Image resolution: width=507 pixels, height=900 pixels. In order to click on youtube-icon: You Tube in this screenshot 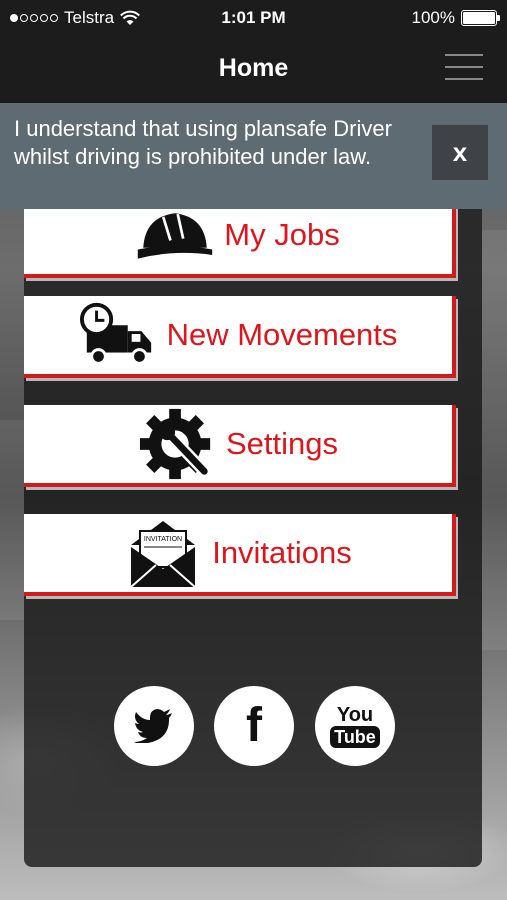, I will do `click(355, 726)`.